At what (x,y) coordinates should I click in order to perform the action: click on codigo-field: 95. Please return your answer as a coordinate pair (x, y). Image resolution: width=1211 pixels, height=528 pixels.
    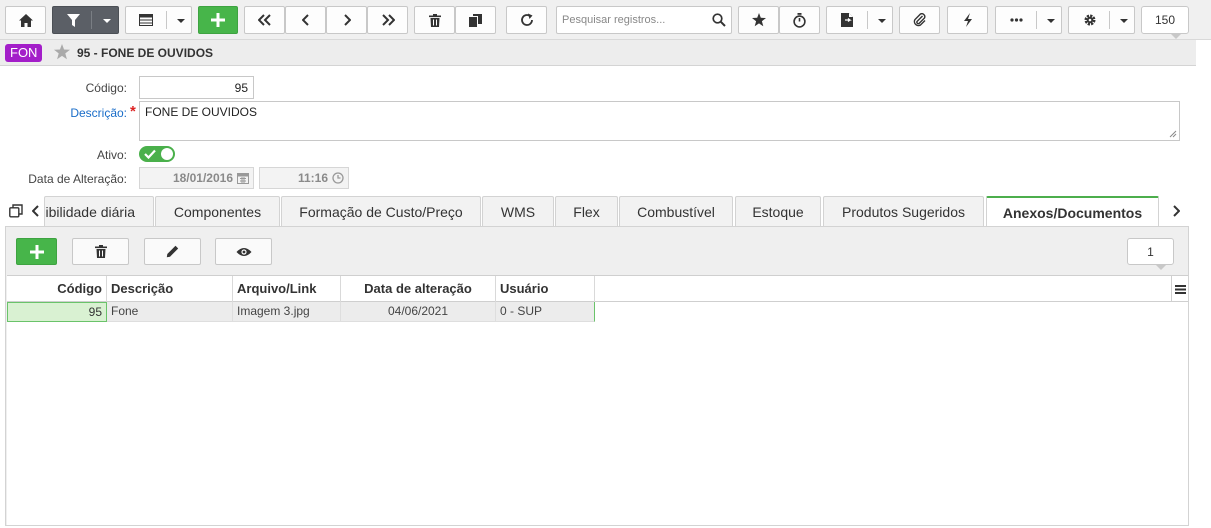
    Looking at the image, I should click on (196, 87).